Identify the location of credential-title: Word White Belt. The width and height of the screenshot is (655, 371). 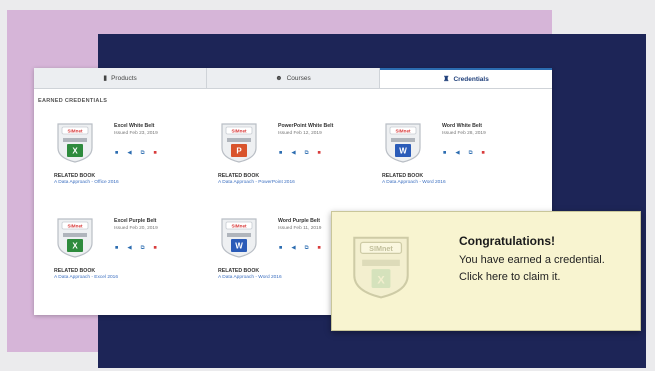
(462, 126).